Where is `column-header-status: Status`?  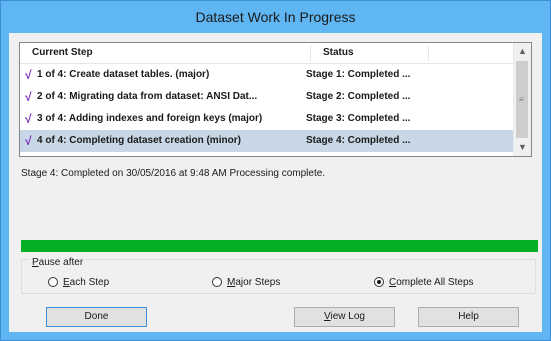 column-header-status: Status is located at coordinates (373, 53).